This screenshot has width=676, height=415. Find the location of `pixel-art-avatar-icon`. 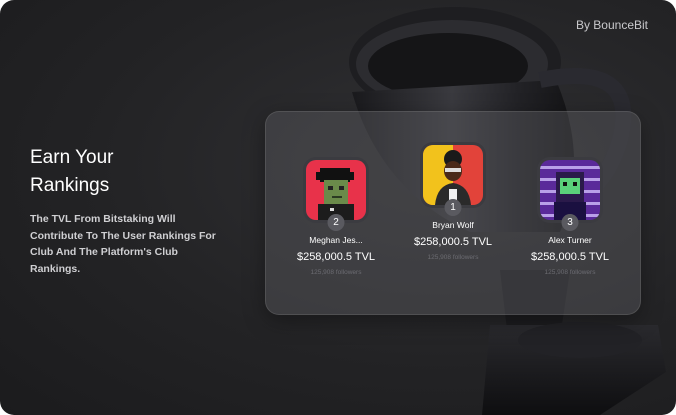

pixel-art-avatar-icon is located at coordinates (570, 190).